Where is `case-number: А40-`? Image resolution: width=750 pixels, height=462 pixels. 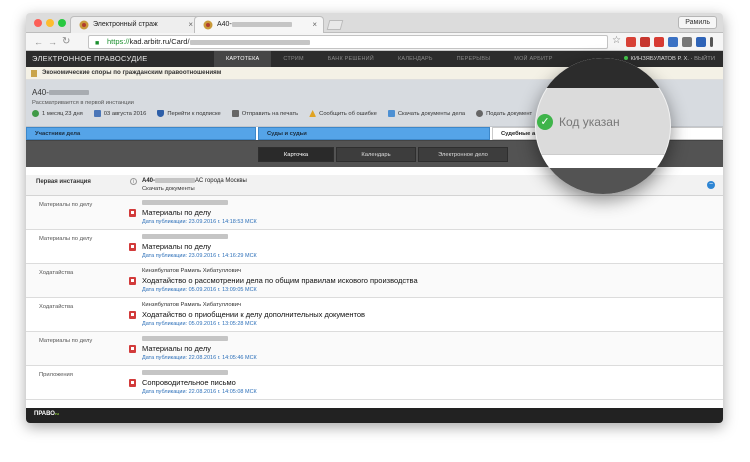
case-number: А40- is located at coordinates (60, 92).